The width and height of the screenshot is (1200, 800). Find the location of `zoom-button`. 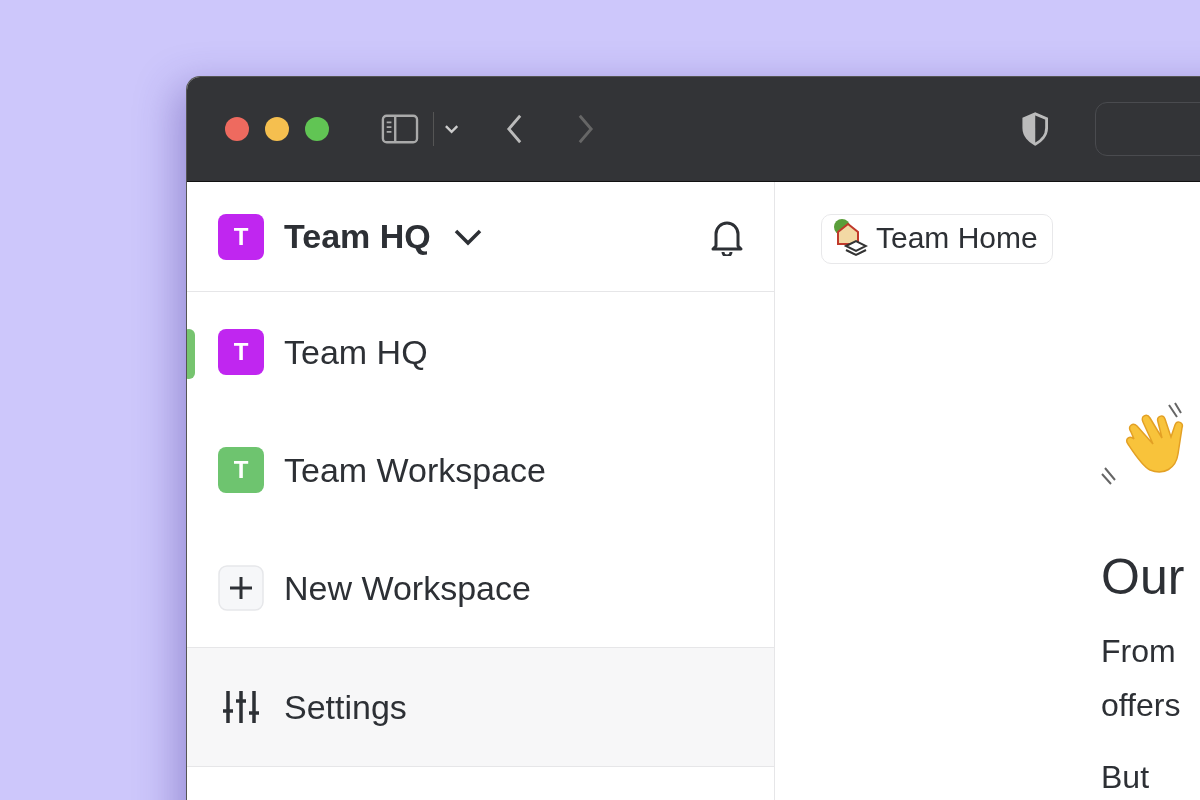

zoom-button is located at coordinates (317, 129).